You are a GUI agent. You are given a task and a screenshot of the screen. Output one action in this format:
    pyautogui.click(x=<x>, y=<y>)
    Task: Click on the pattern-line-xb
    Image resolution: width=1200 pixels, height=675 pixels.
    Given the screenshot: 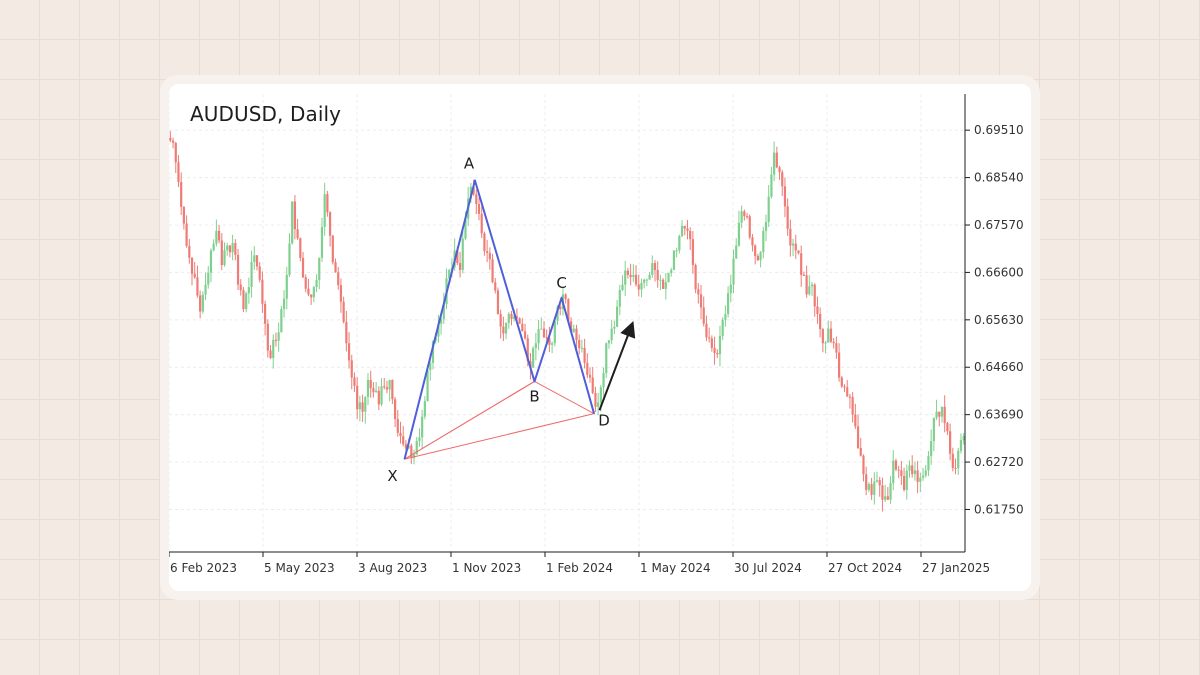 What is the action you would take?
    pyautogui.click(x=469, y=420)
    